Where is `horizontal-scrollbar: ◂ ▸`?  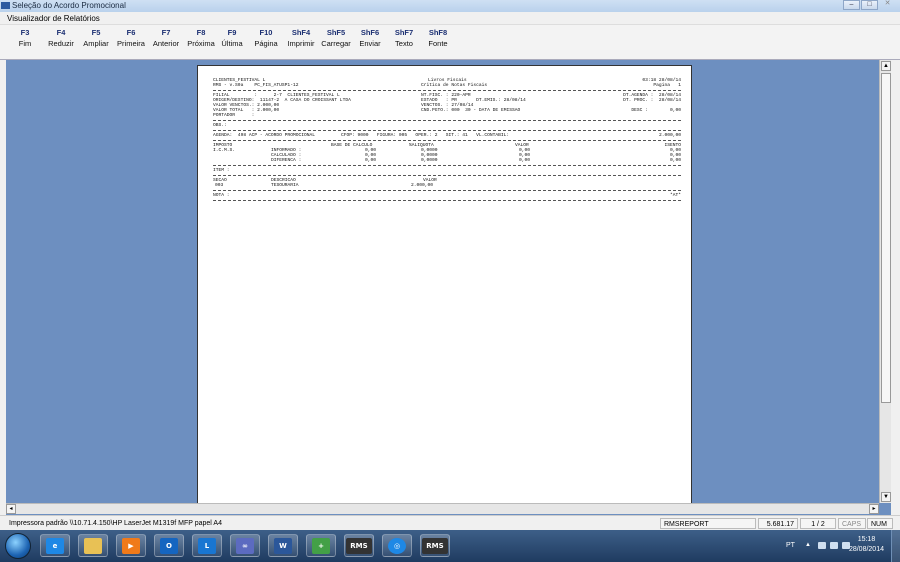
horizontal-scrollbar: ◂ ▸ is located at coordinates (442, 508).